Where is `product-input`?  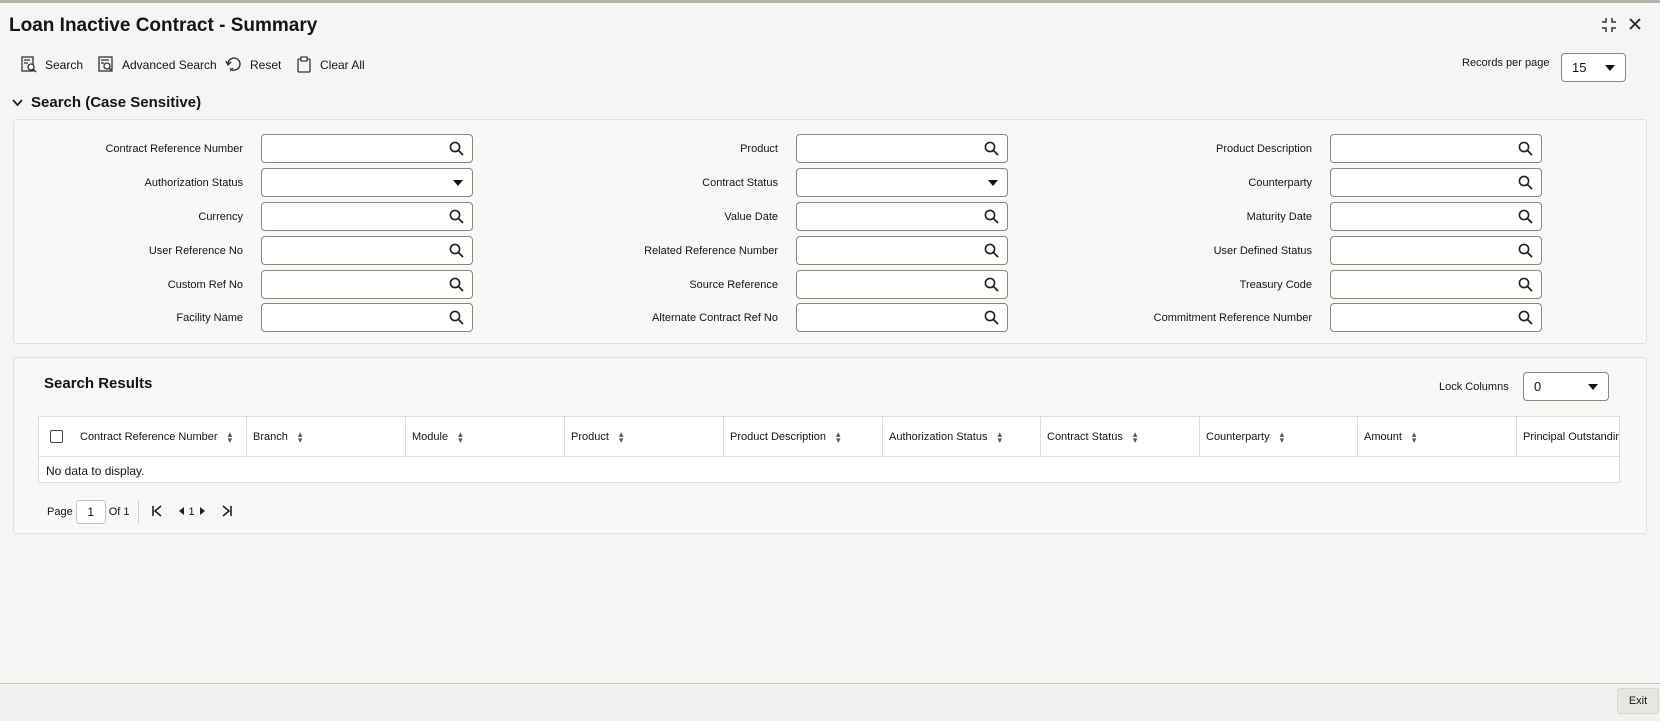 product-input is located at coordinates (902, 148).